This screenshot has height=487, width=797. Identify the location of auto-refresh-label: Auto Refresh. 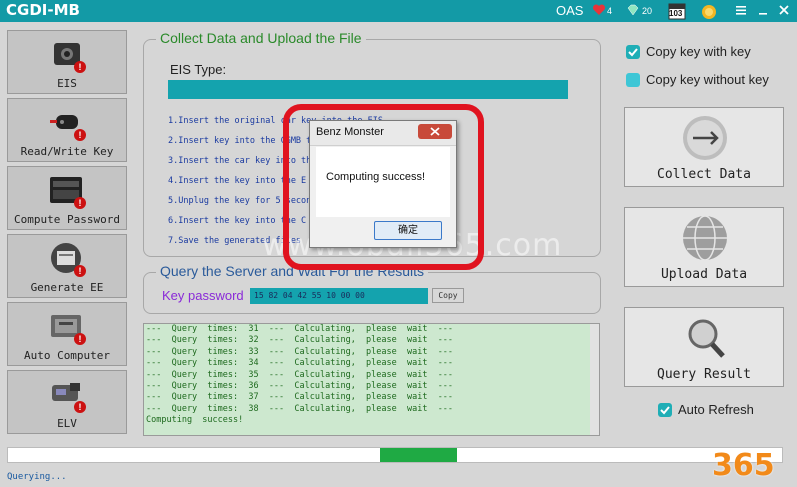
(716, 409).